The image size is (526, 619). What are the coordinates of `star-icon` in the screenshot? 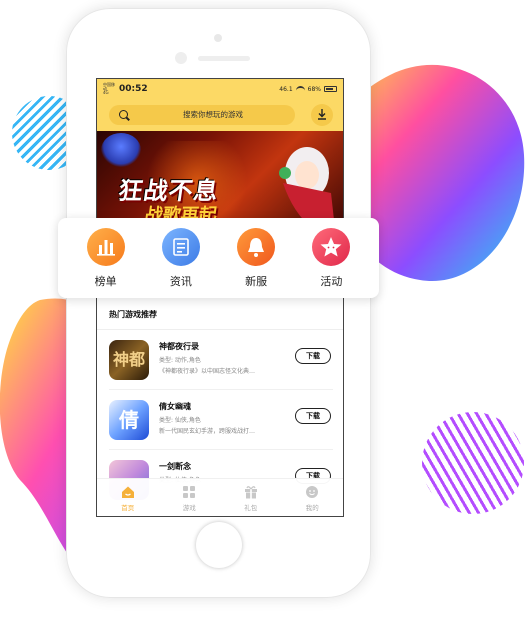 It's located at (331, 246).